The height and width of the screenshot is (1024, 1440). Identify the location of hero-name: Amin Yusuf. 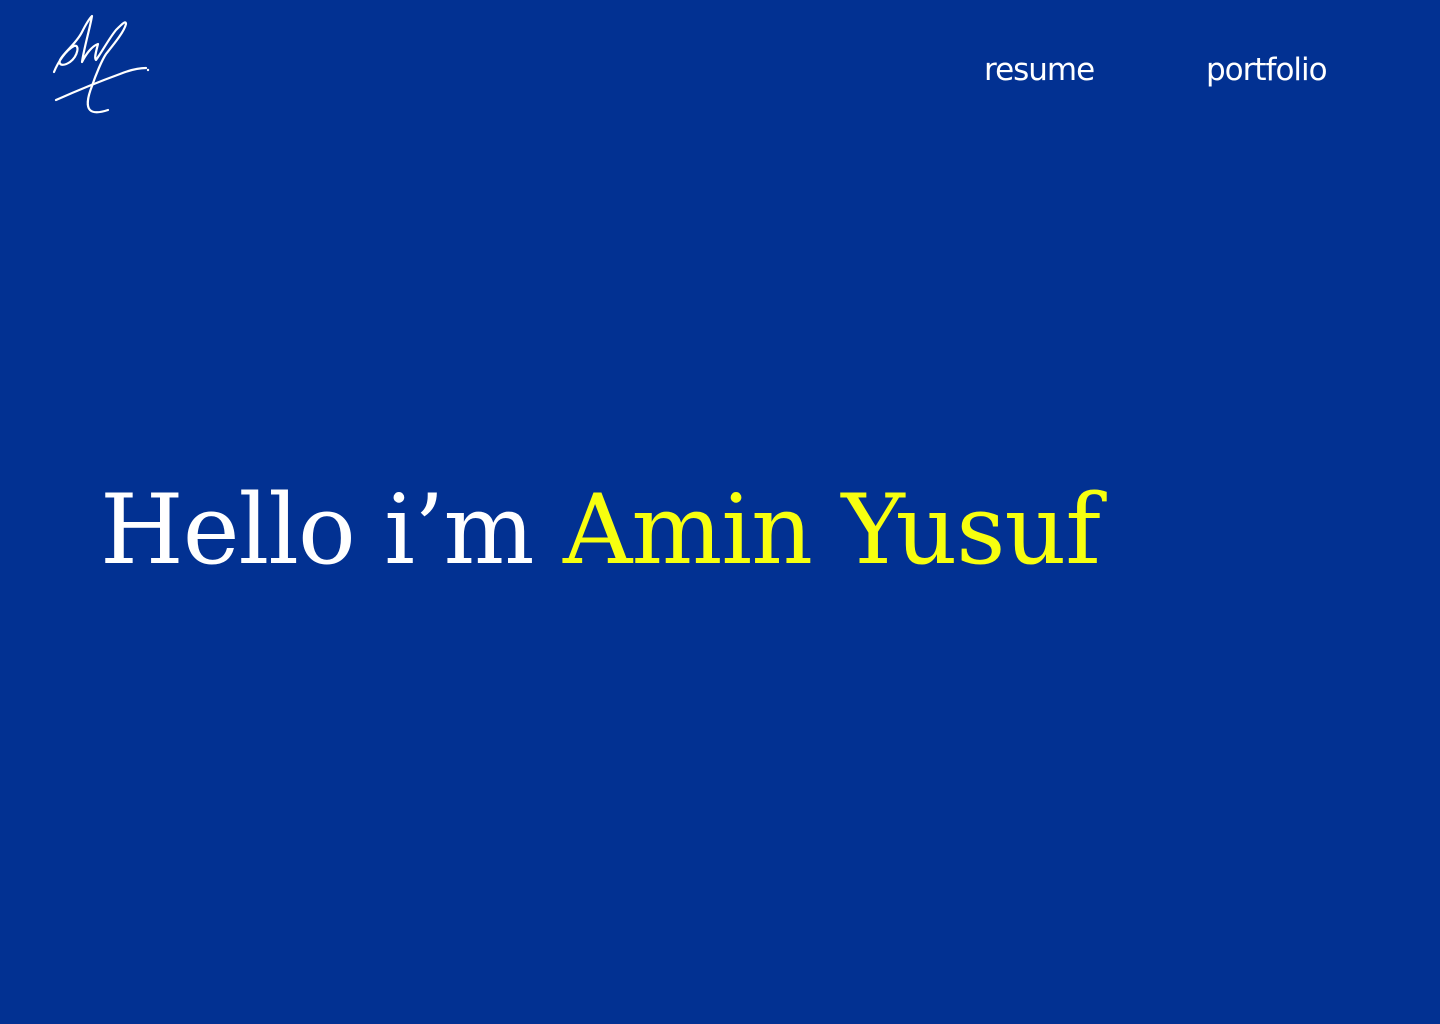
(832, 530).